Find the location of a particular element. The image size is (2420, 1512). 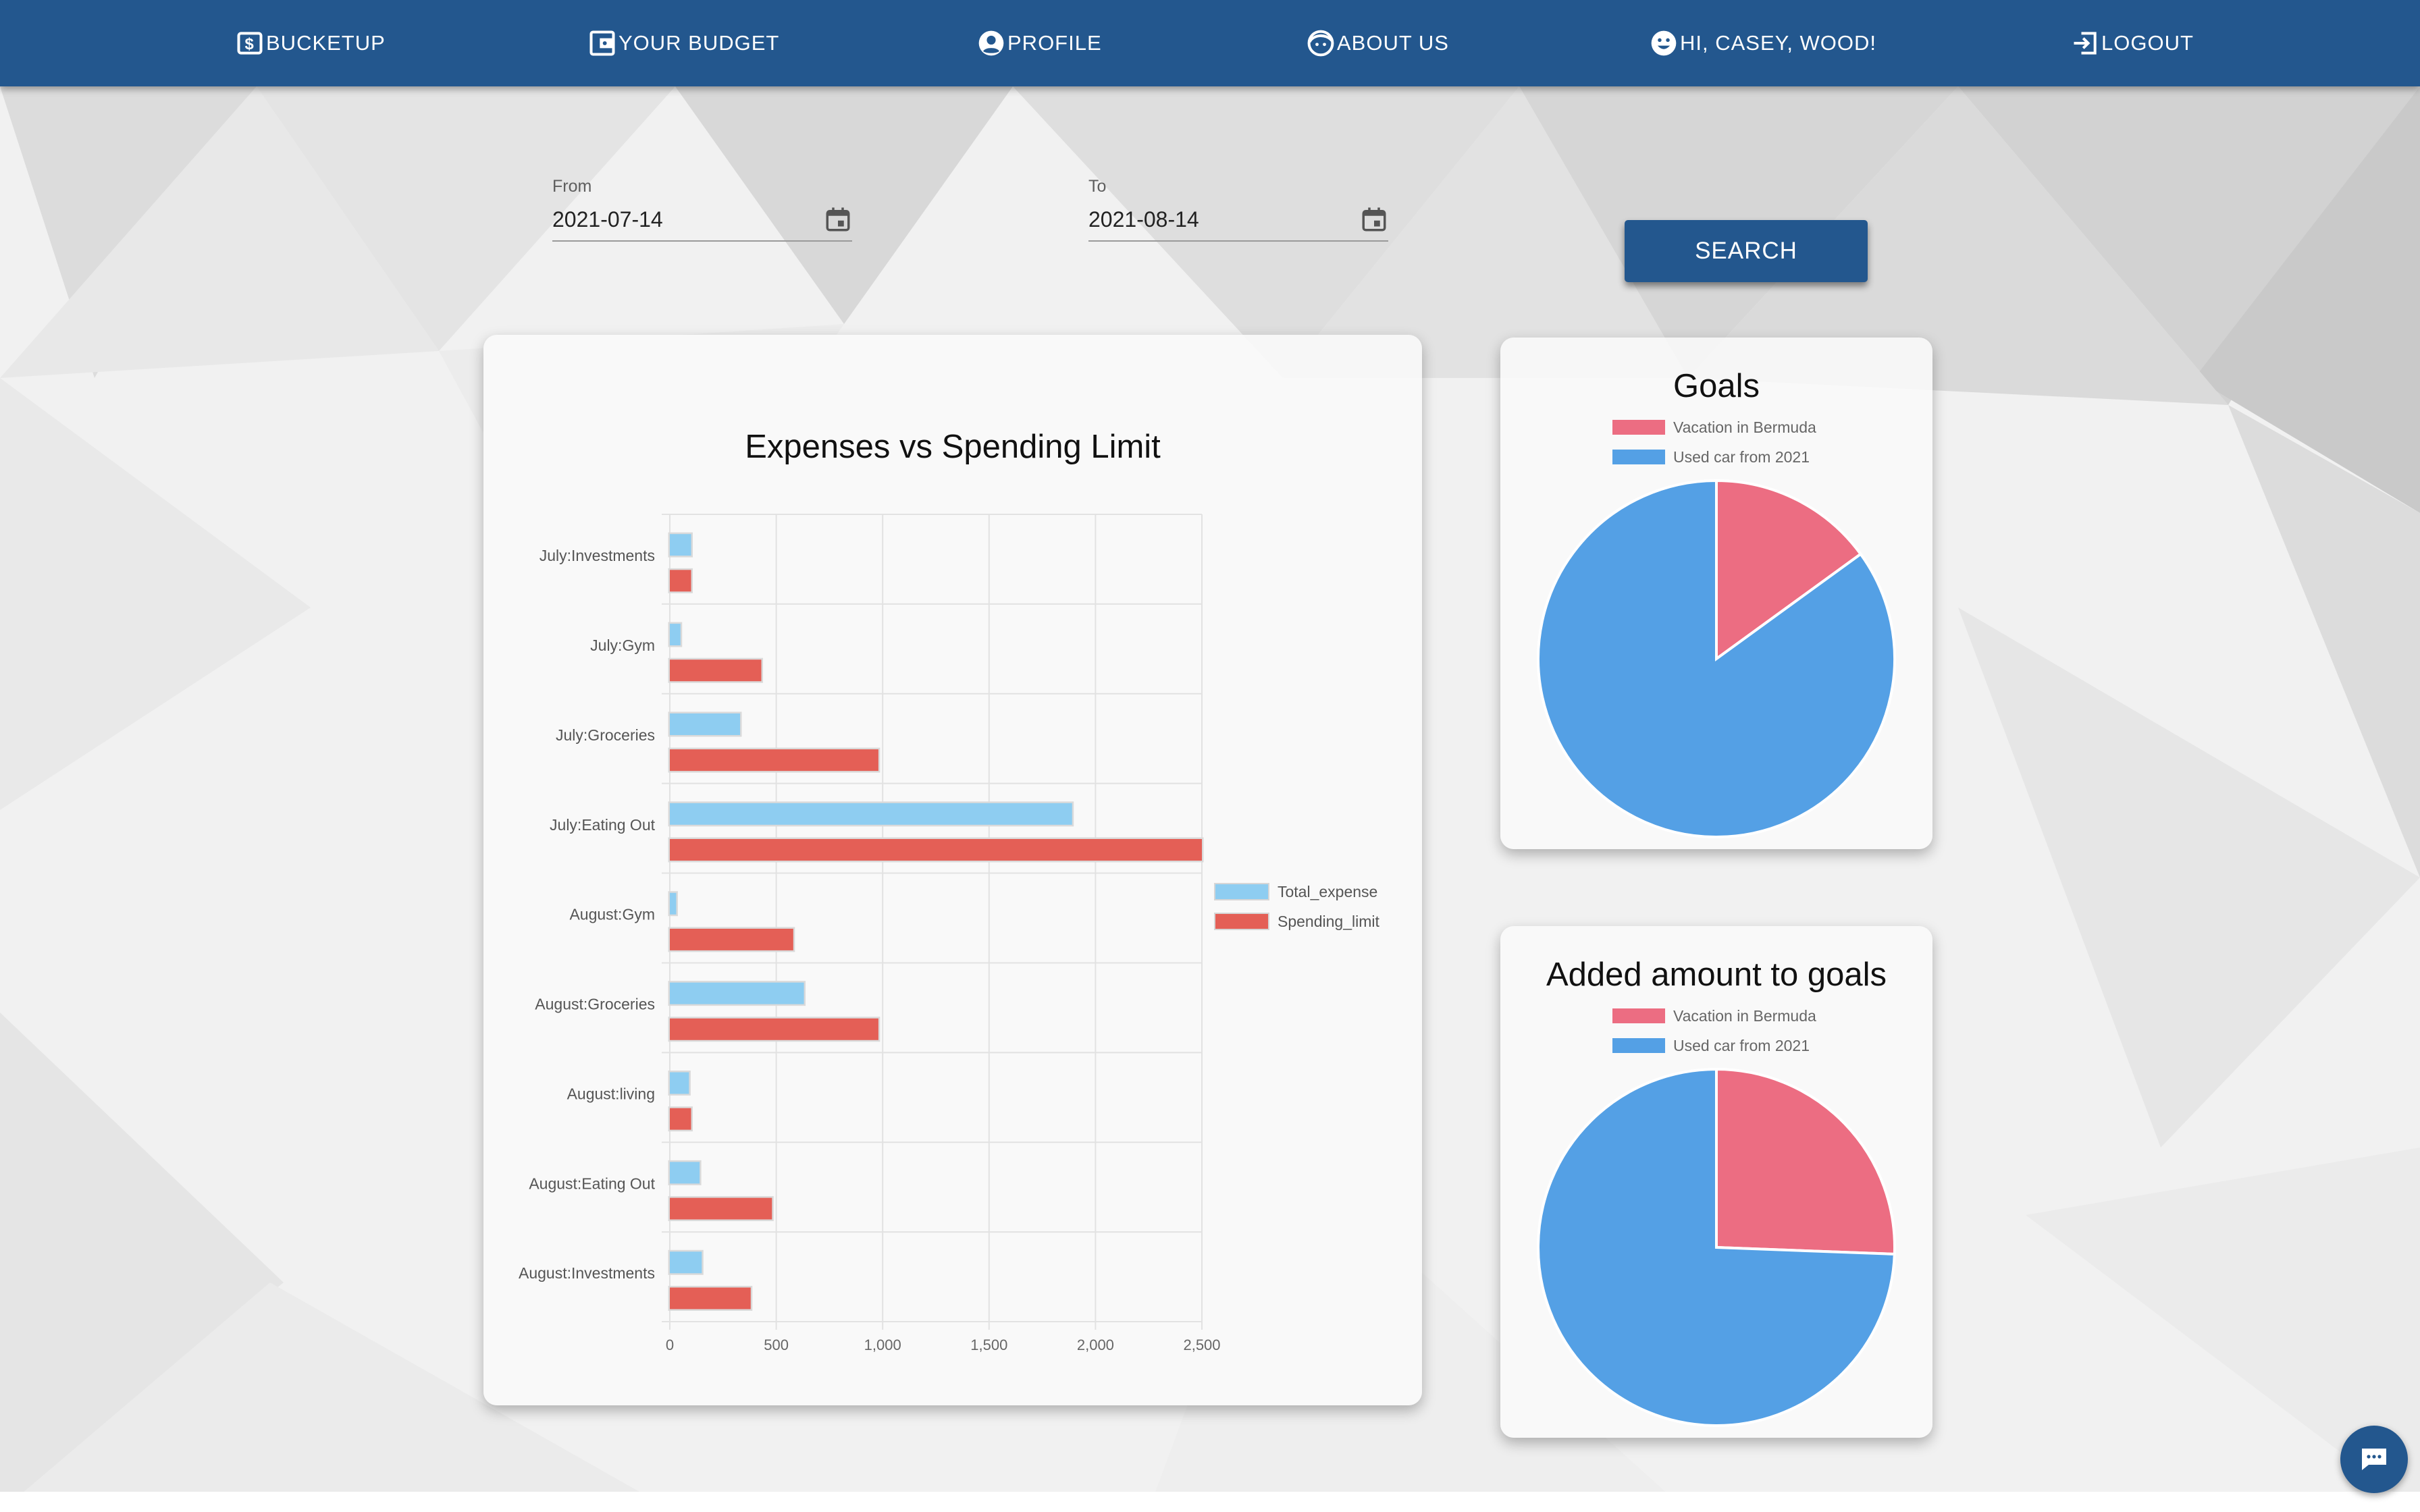

nav-profile-label: PROFILE is located at coordinates (1054, 43).